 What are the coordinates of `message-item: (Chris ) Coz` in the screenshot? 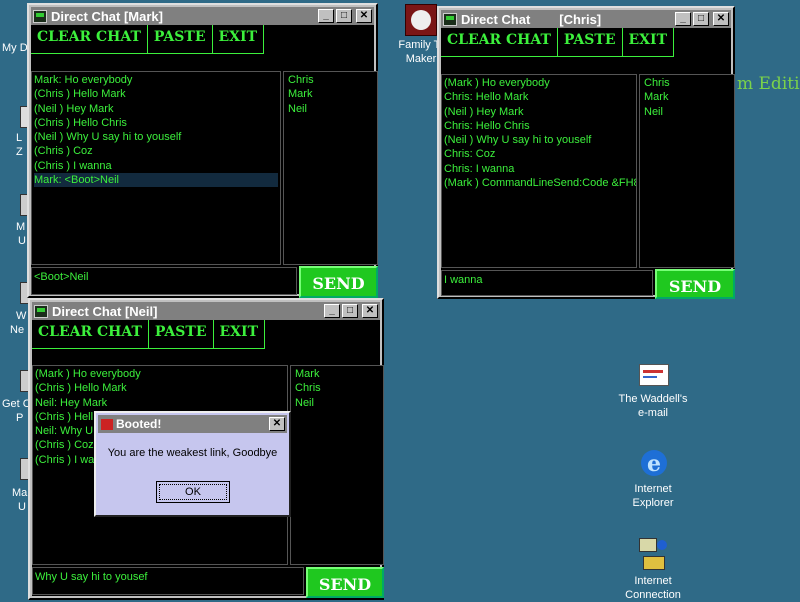 It's located at (63, 151).